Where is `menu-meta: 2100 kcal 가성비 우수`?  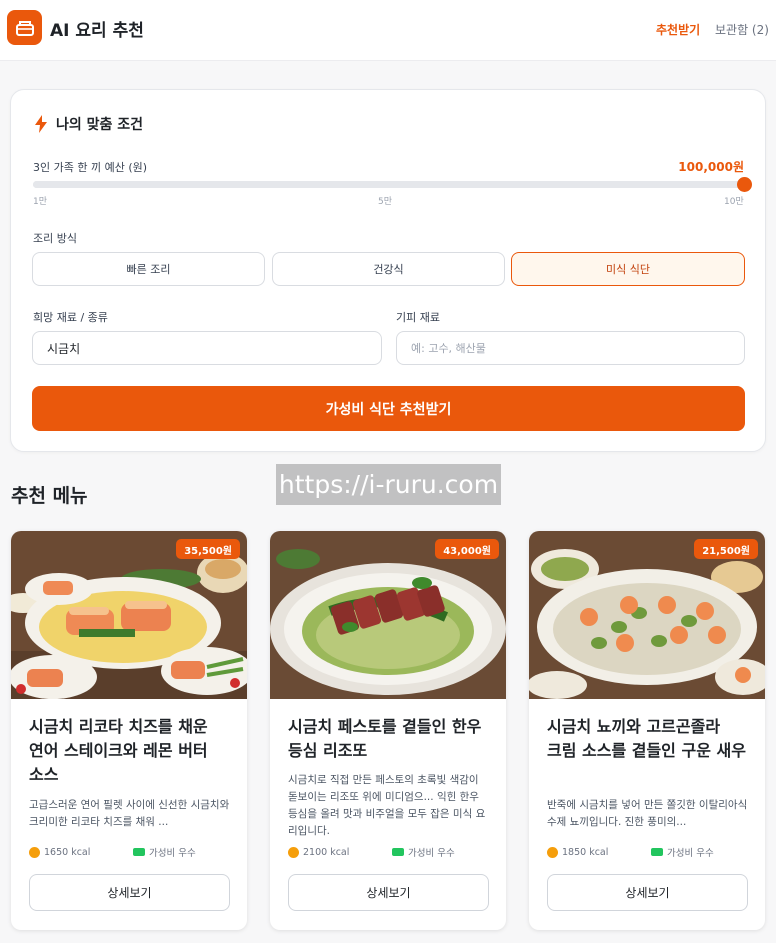
menu-meta: 2100 kcal 가성비 우수 is located at coordinates (390, 852).